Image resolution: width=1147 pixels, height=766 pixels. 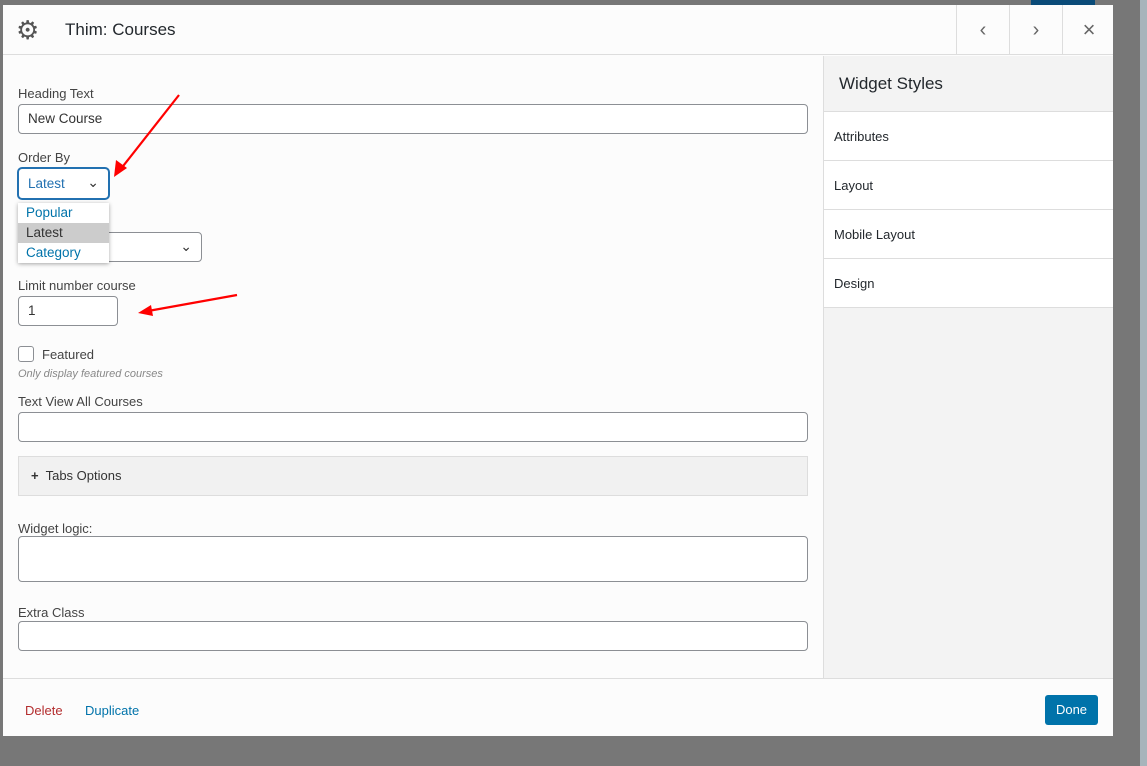 What do you see at coordinates (51, 612) in the screenshot?
I see `extra-class-label: Extra Class` at bounding box center [51, 612].